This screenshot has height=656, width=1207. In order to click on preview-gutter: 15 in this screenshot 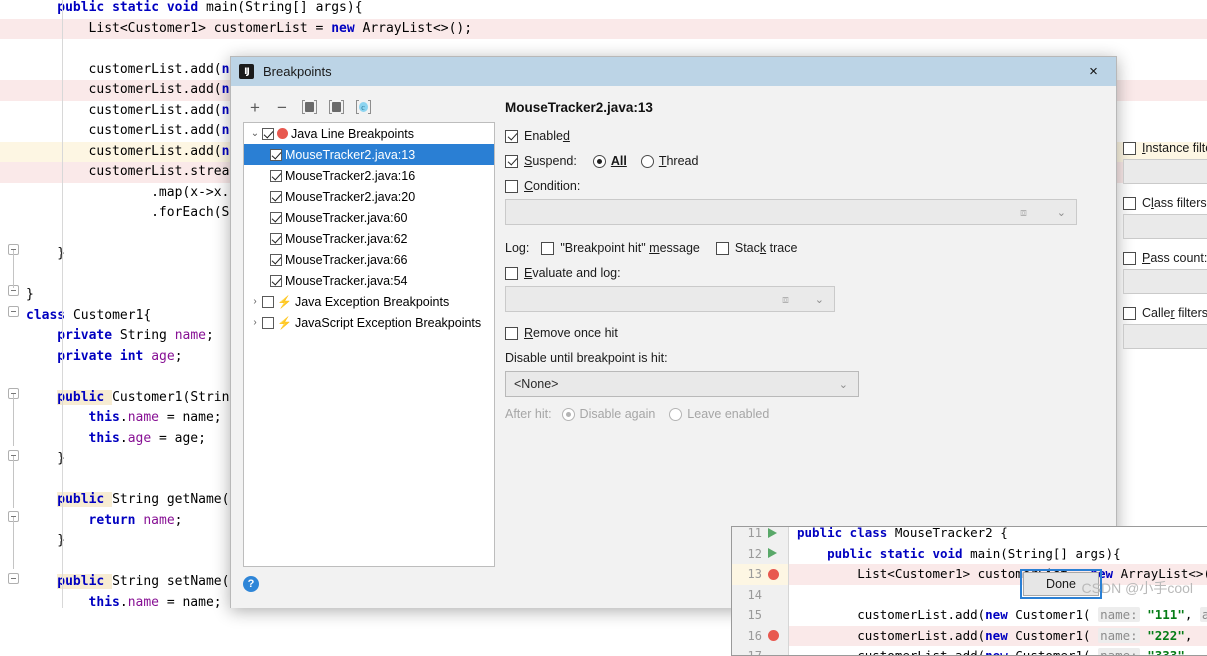, I will do `click(760, 615)`.